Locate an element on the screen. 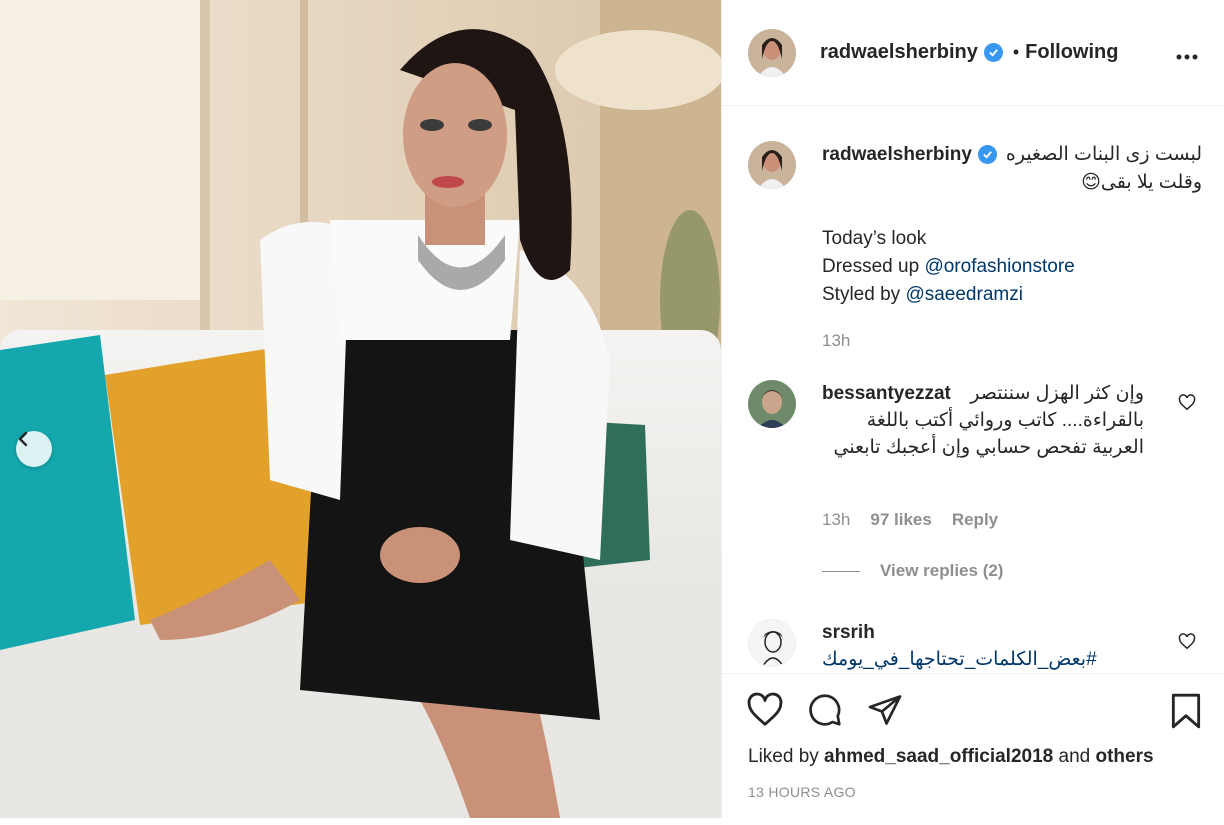 Image resolution: width=1224 pixels, height=825 pixels. comment-username: srsrih is located at coordinates (983, 632).